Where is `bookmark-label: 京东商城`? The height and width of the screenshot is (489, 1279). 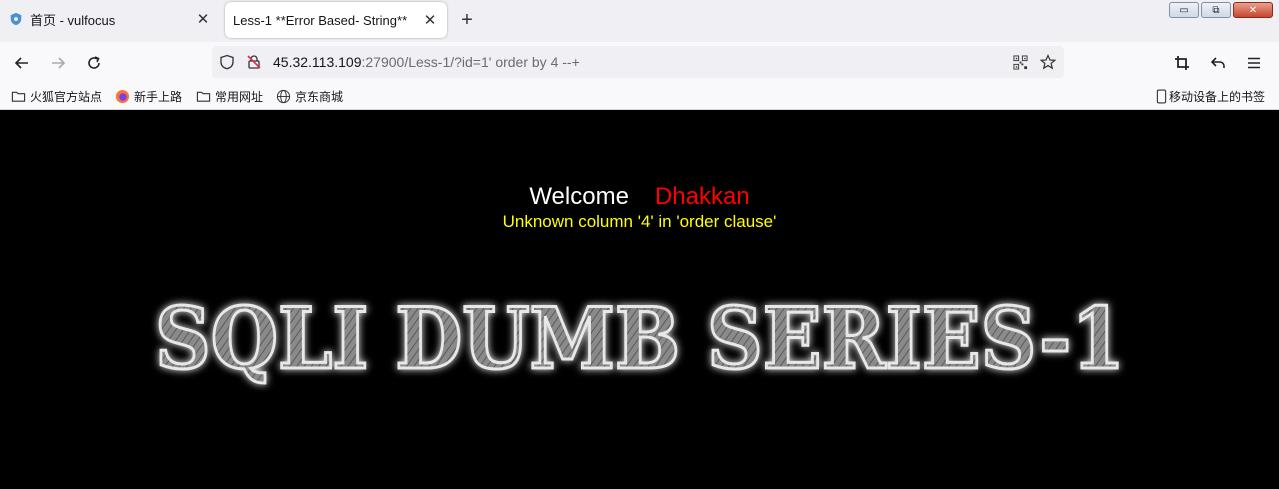
bookmark-label: 京东商城 is located at coordinates (319, 97).